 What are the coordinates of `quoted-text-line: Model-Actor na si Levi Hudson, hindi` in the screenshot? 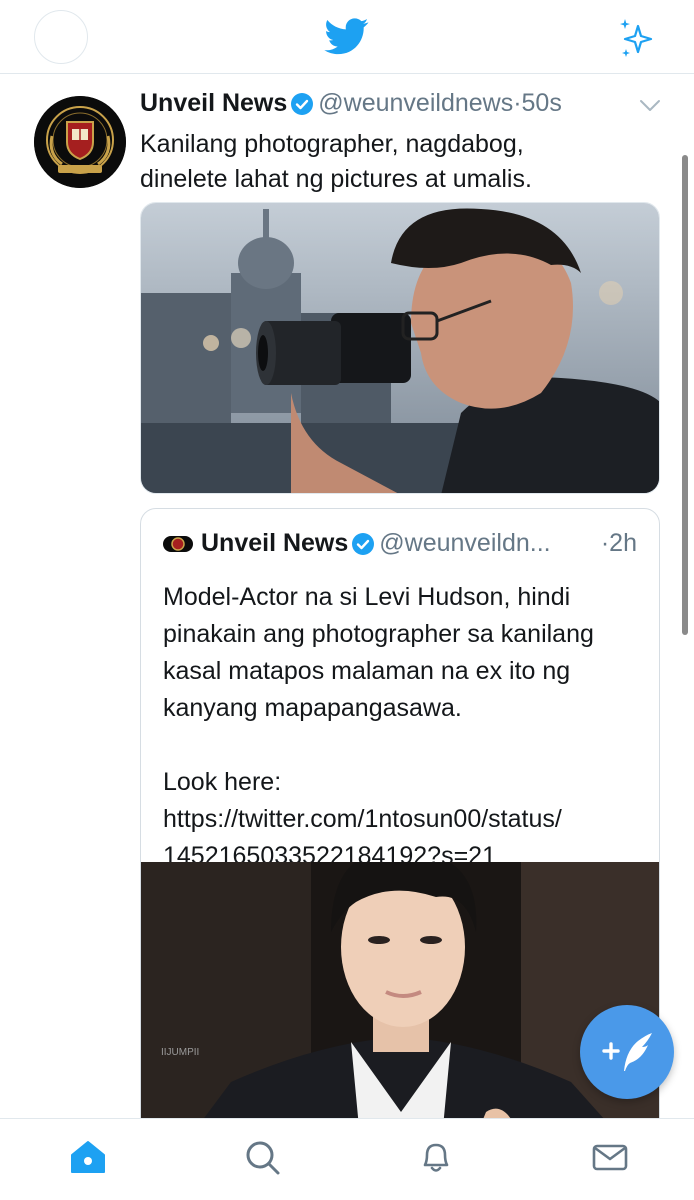 It's located at (367, 597).